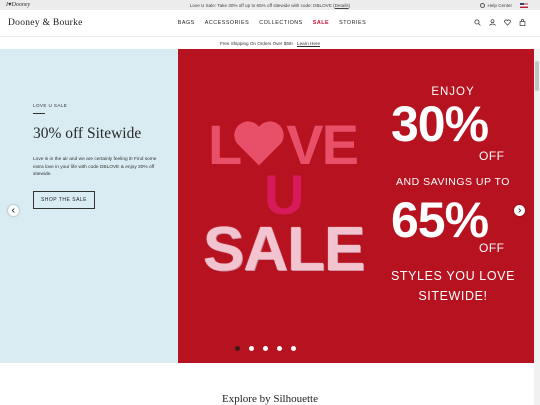 The height and width of the screenshot is (405, 540). What do you see at coordinates (477, 22) in the screenshot?
I see `search-icon` at bounding box center [477, 22].